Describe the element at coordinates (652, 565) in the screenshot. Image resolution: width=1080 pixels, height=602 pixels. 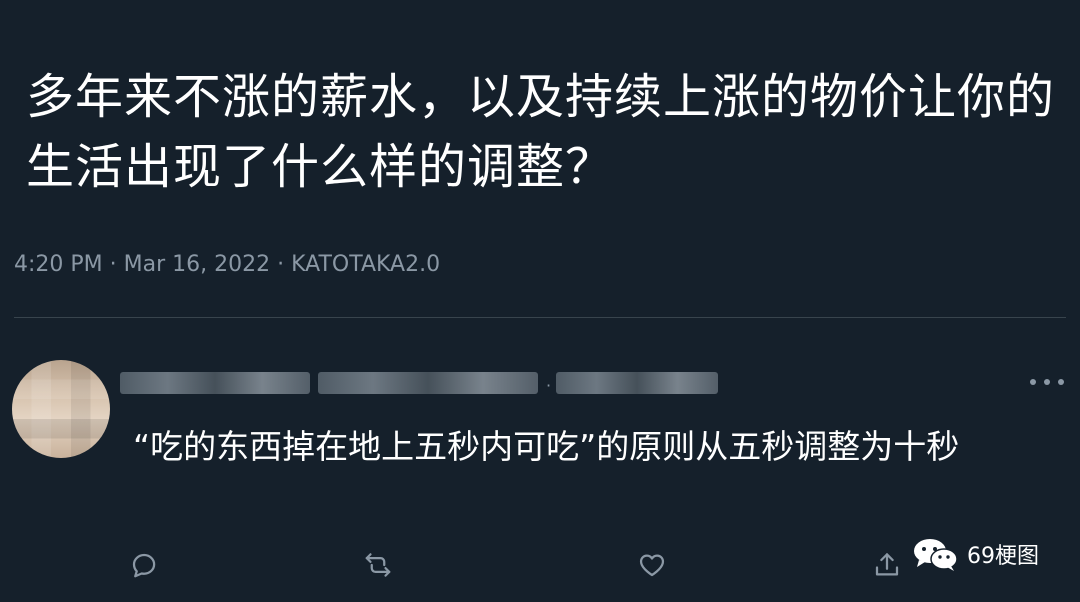
I see `like-icon` at that location.